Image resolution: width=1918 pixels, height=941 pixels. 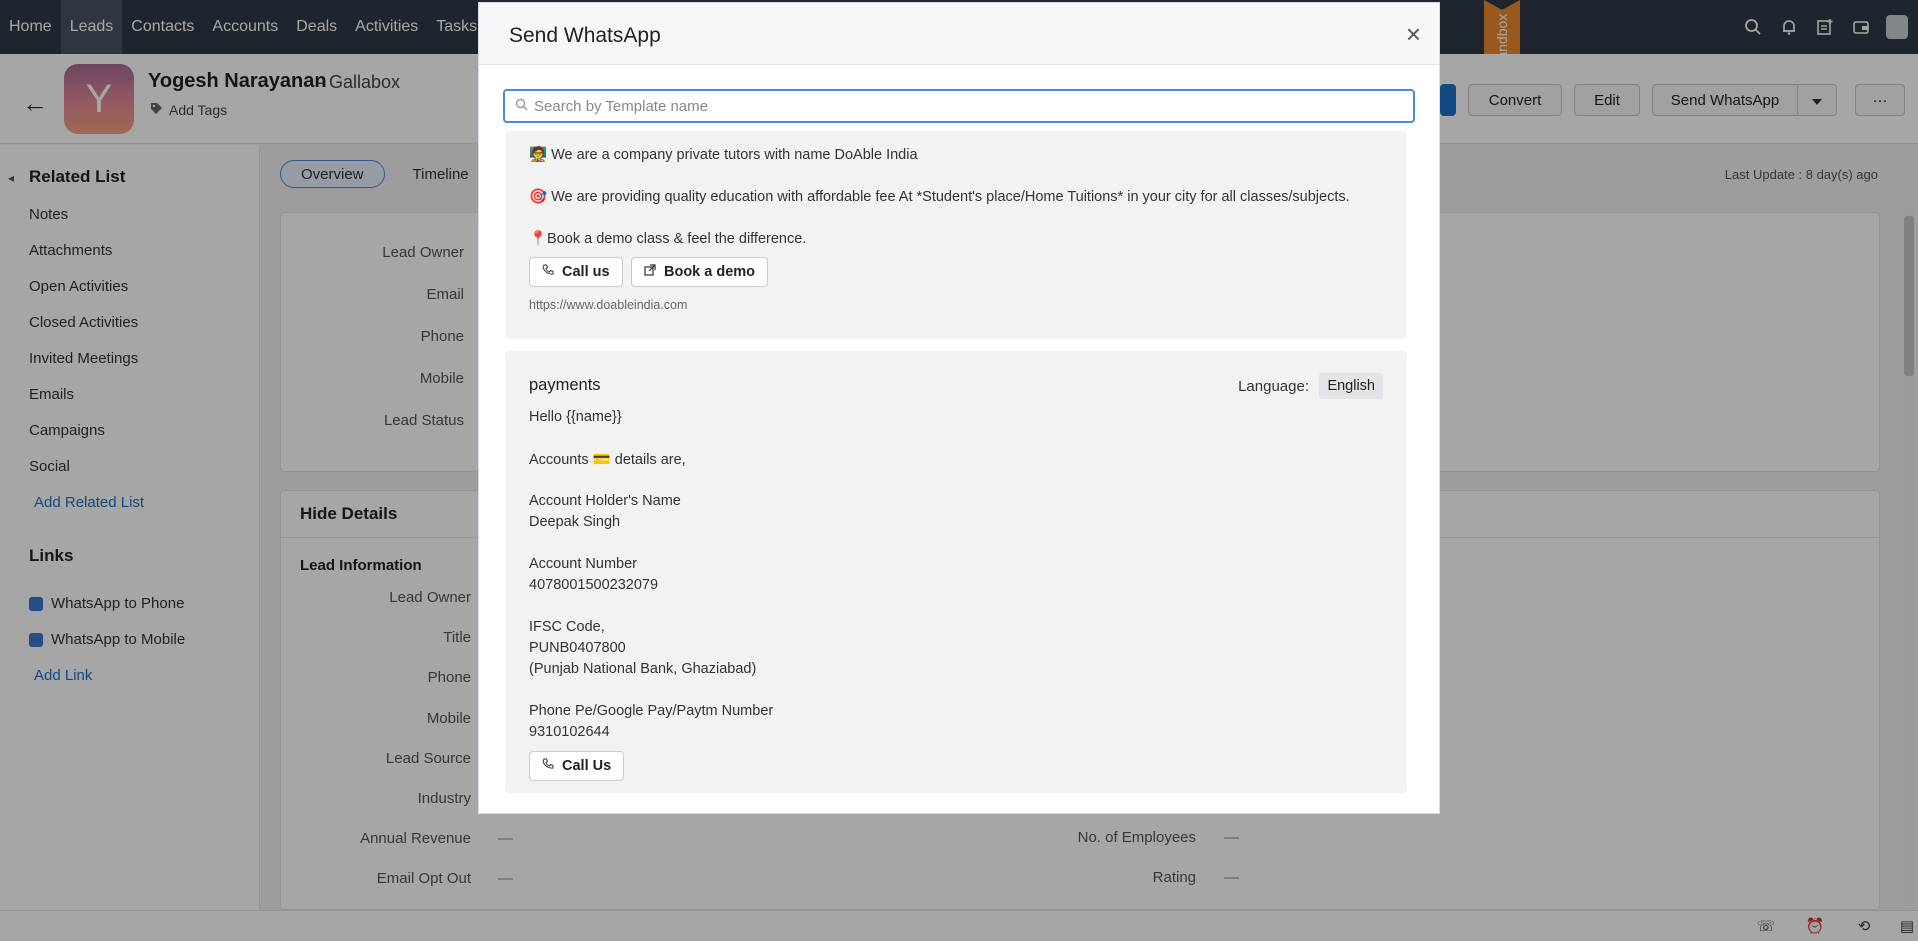 What do you see at coordinates (650, 272) in the screenshot?
I see `external-link-icon` at bounding box center [650, 272].